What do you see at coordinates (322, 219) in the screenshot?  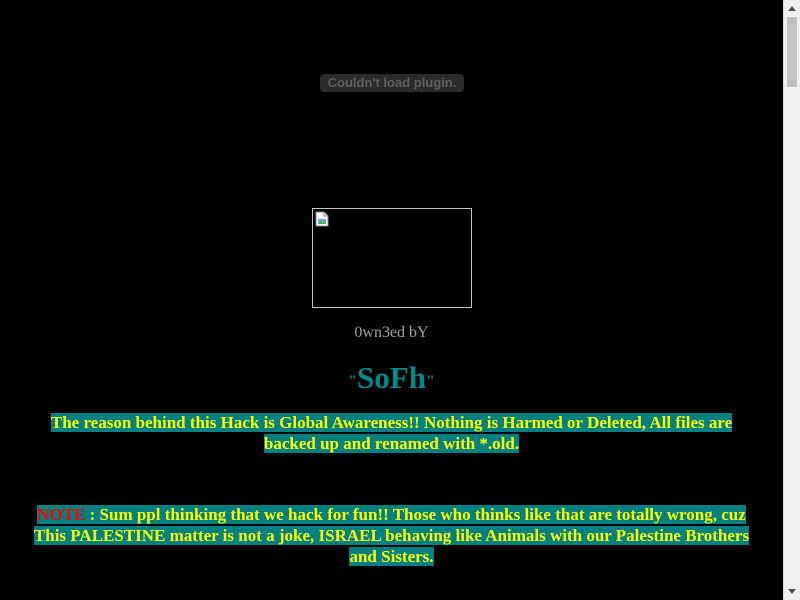 I see `broken-image-icon` at bounding box center [322, 219].